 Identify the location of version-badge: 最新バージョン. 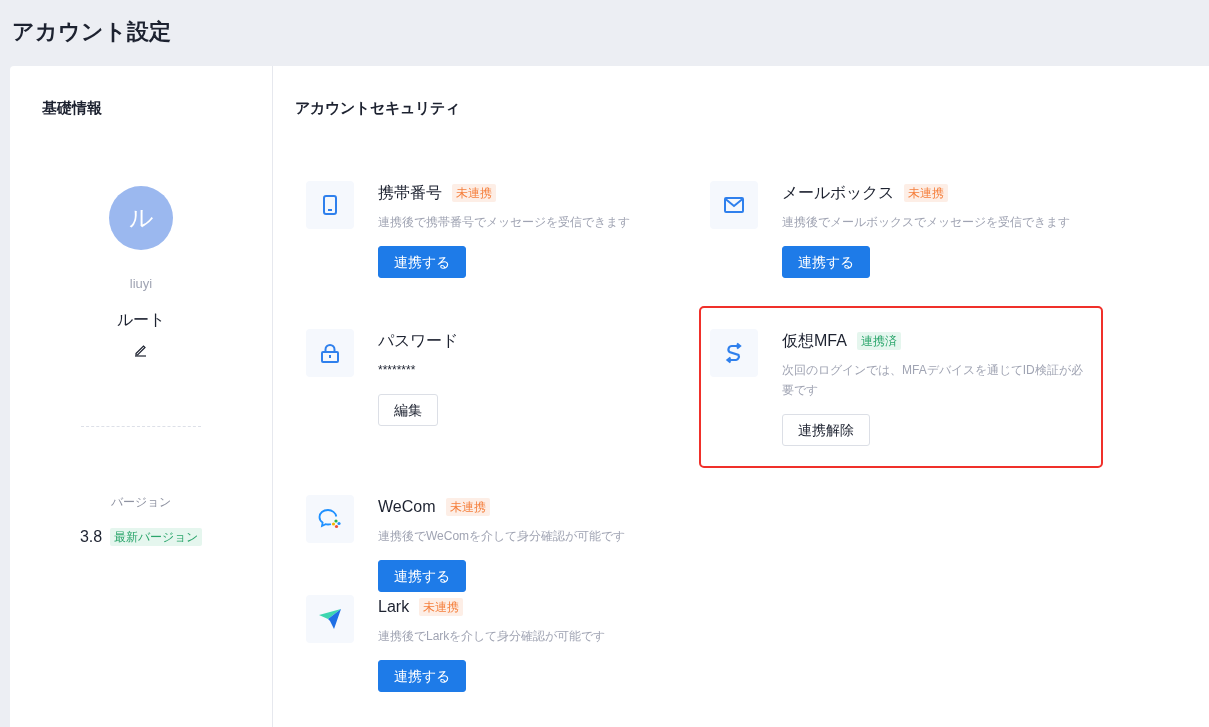
(156, 536).